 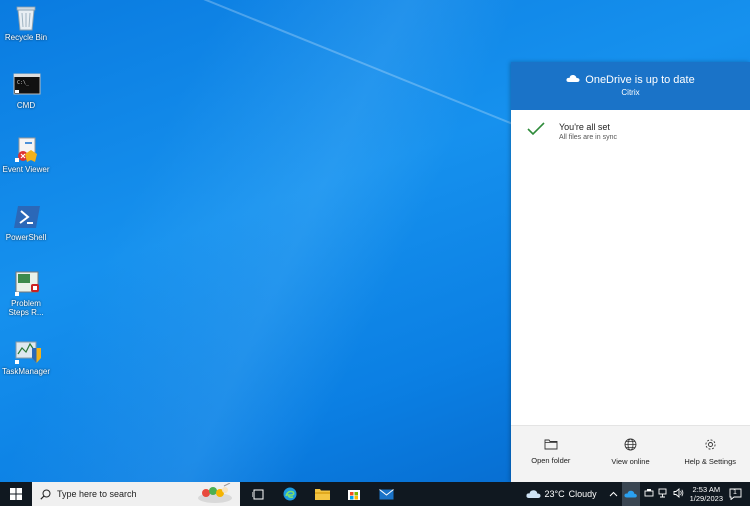 I want to click on recycle-bin-icon, so click(x=26, y=17).